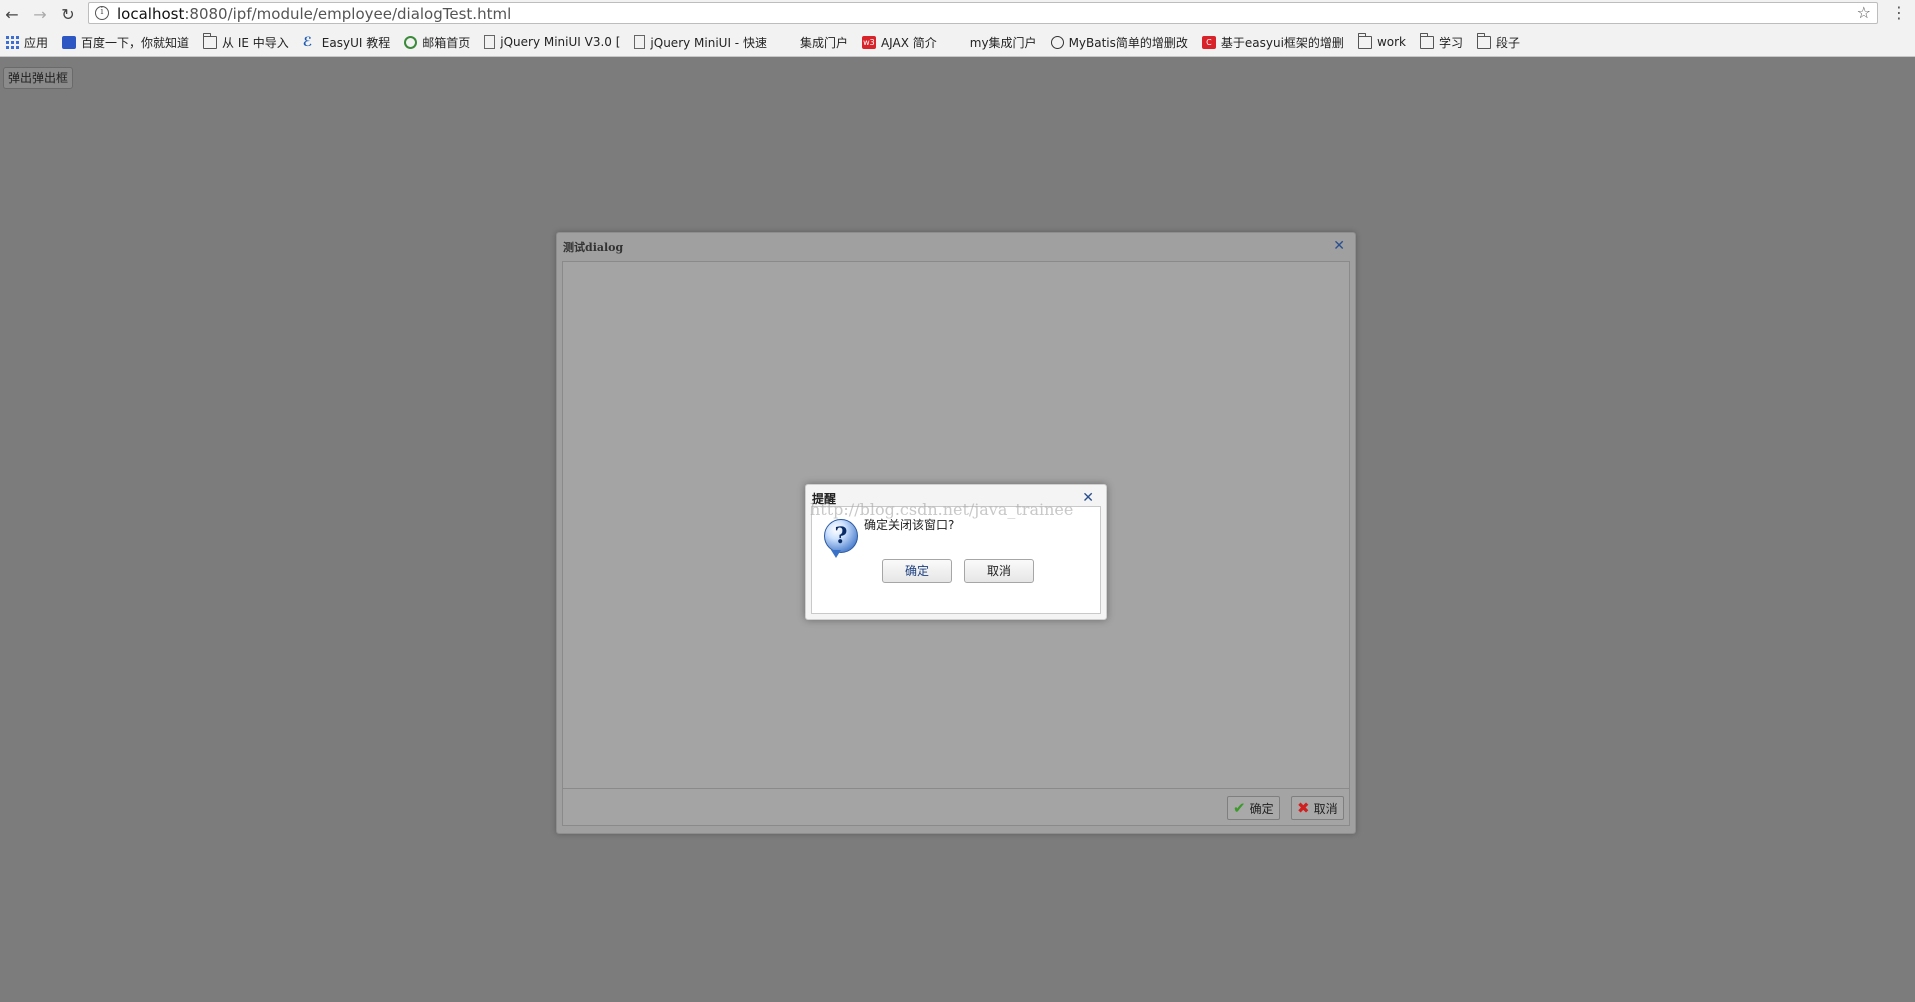 The width and height of the screenshot is (1915, 1002). What do you see at coordinates (908, 42) in the screenshot?
I see `bookmark-label: AJAX 简介` at bounding box center [908, 42].